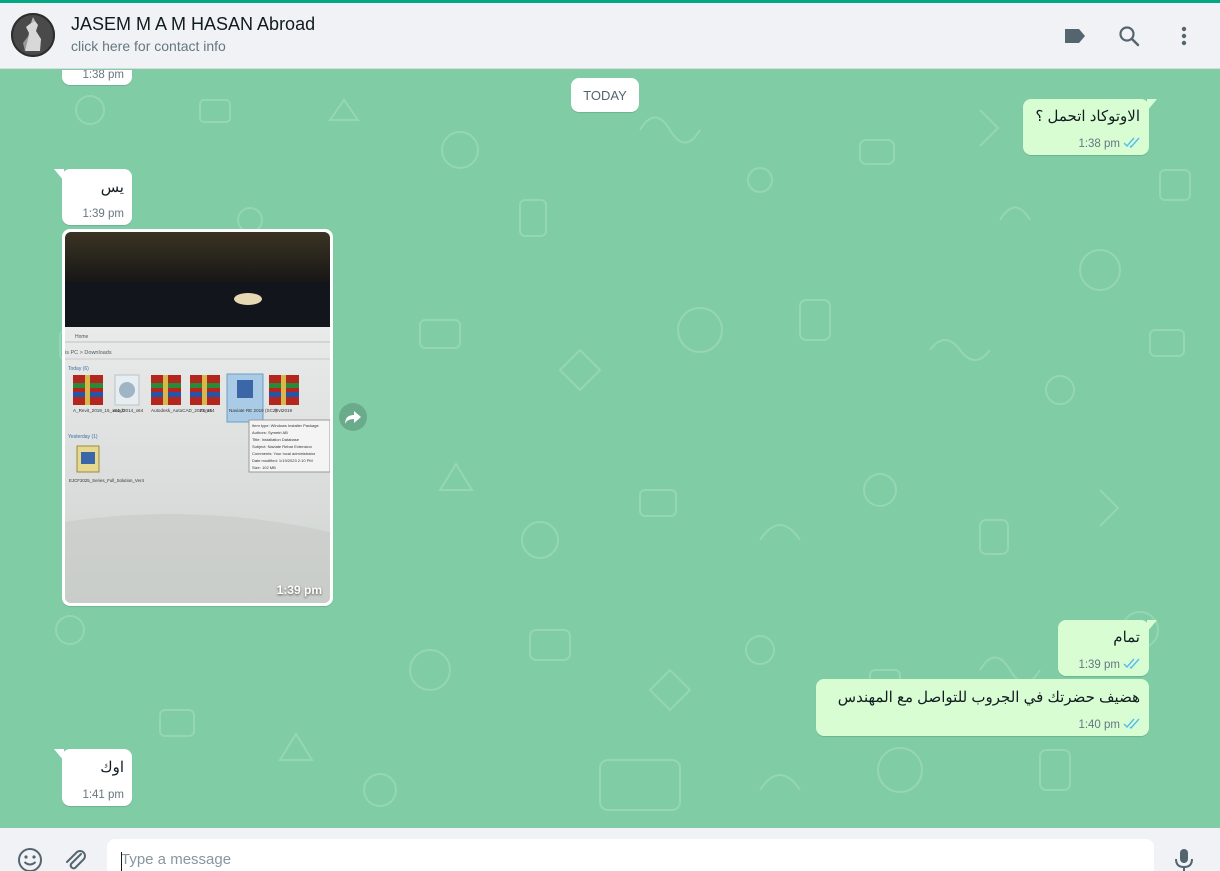 This screenshot has height=871, width=1220. What do you see at coordinates (1184, 858) in the screenshot?
I see `microphone-icon` at bounding box center [1184, 858].